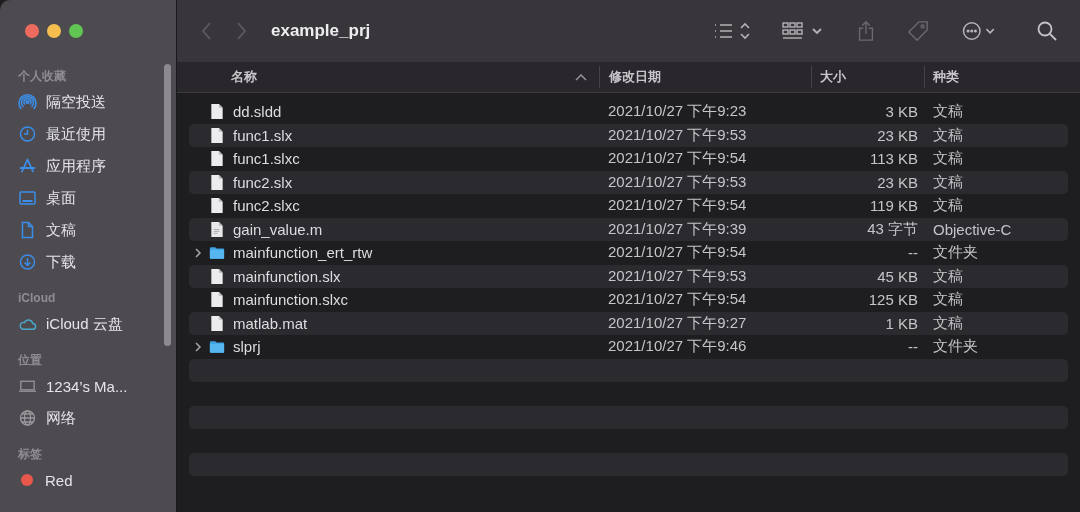 Image resolution: width=1080 pixels, height=512 pixels. What do you see at coordinates (93, 134) in the screenshot?
I see `sidebar-item: 最近使用` at bounding box center [93, 134].